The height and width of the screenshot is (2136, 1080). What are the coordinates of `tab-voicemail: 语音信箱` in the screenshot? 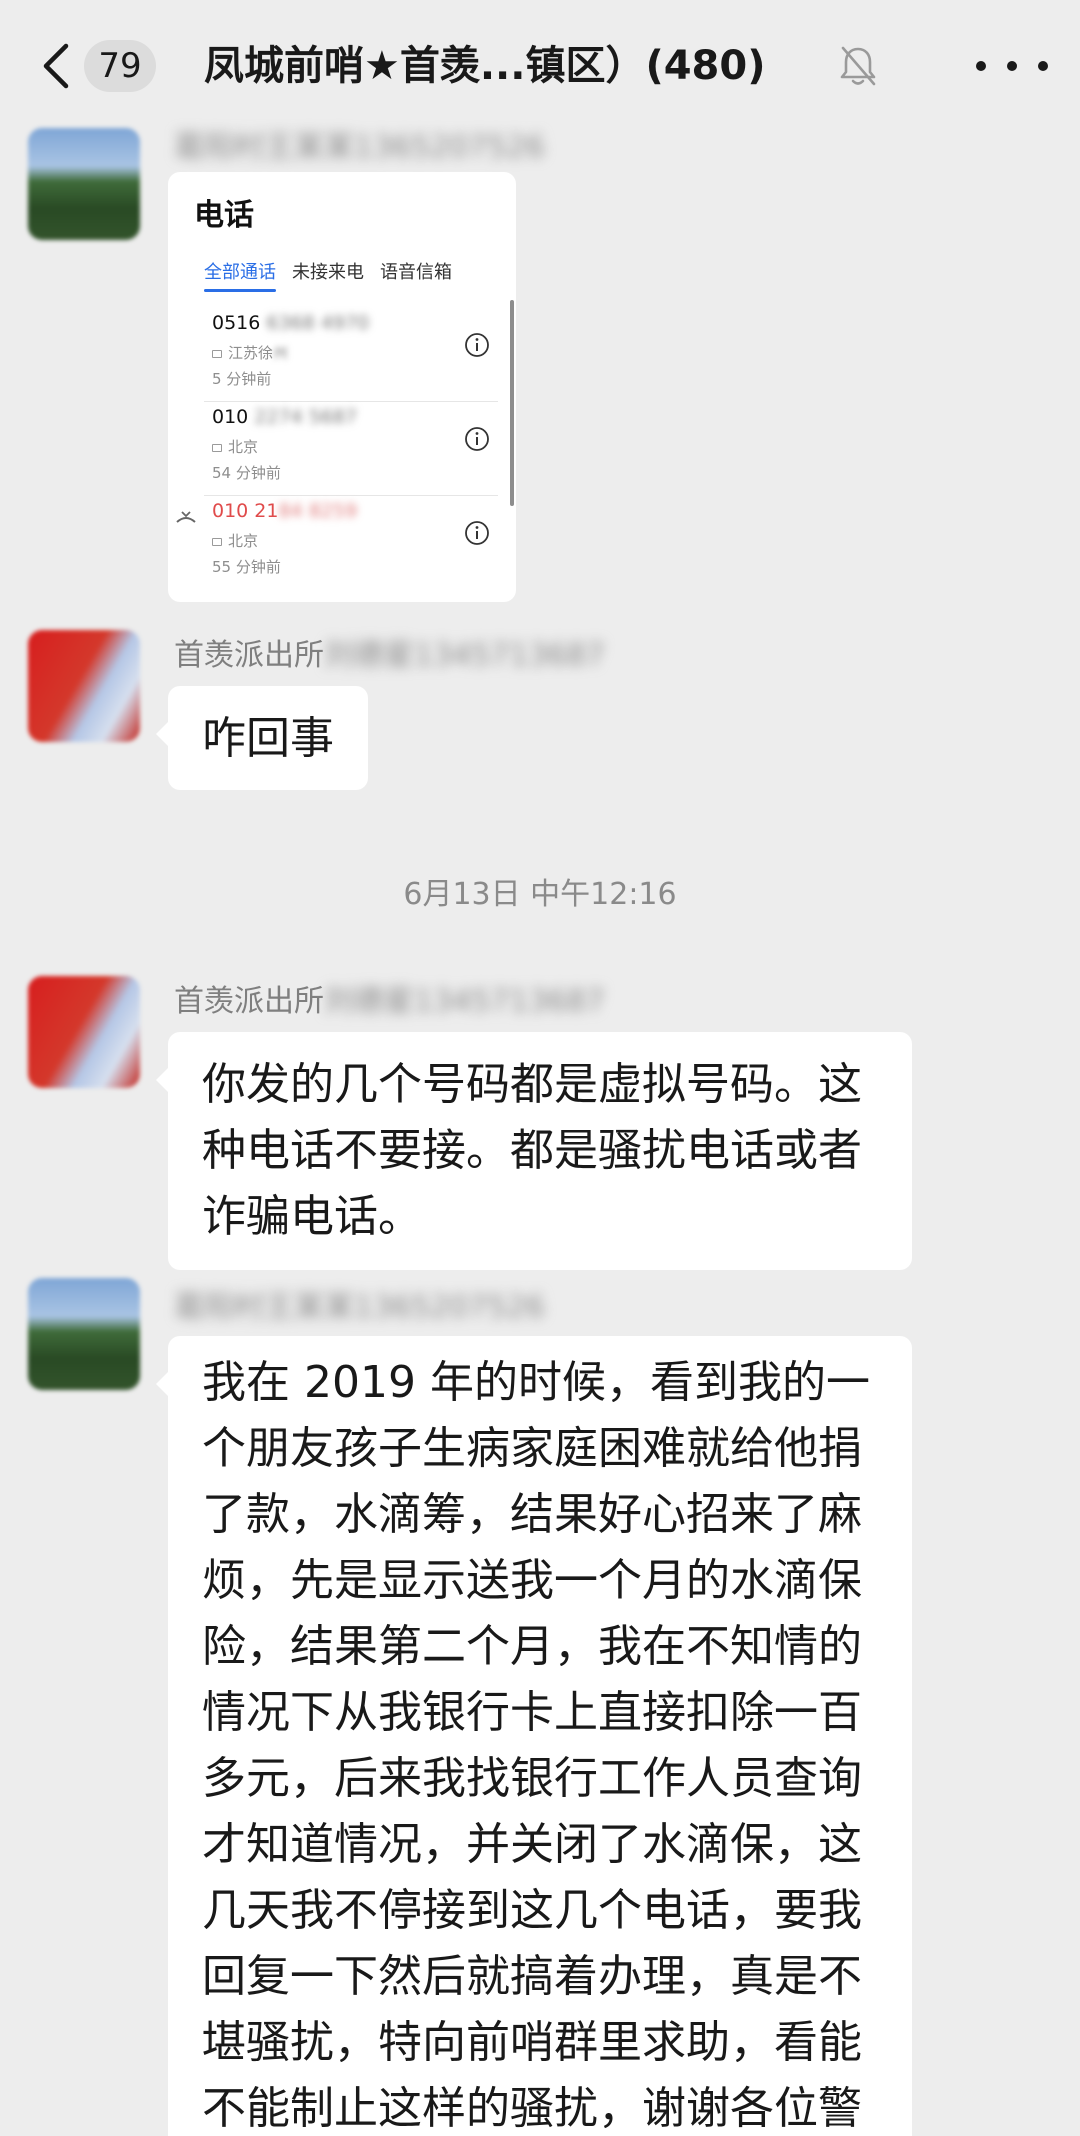 It's located at (416, 272).